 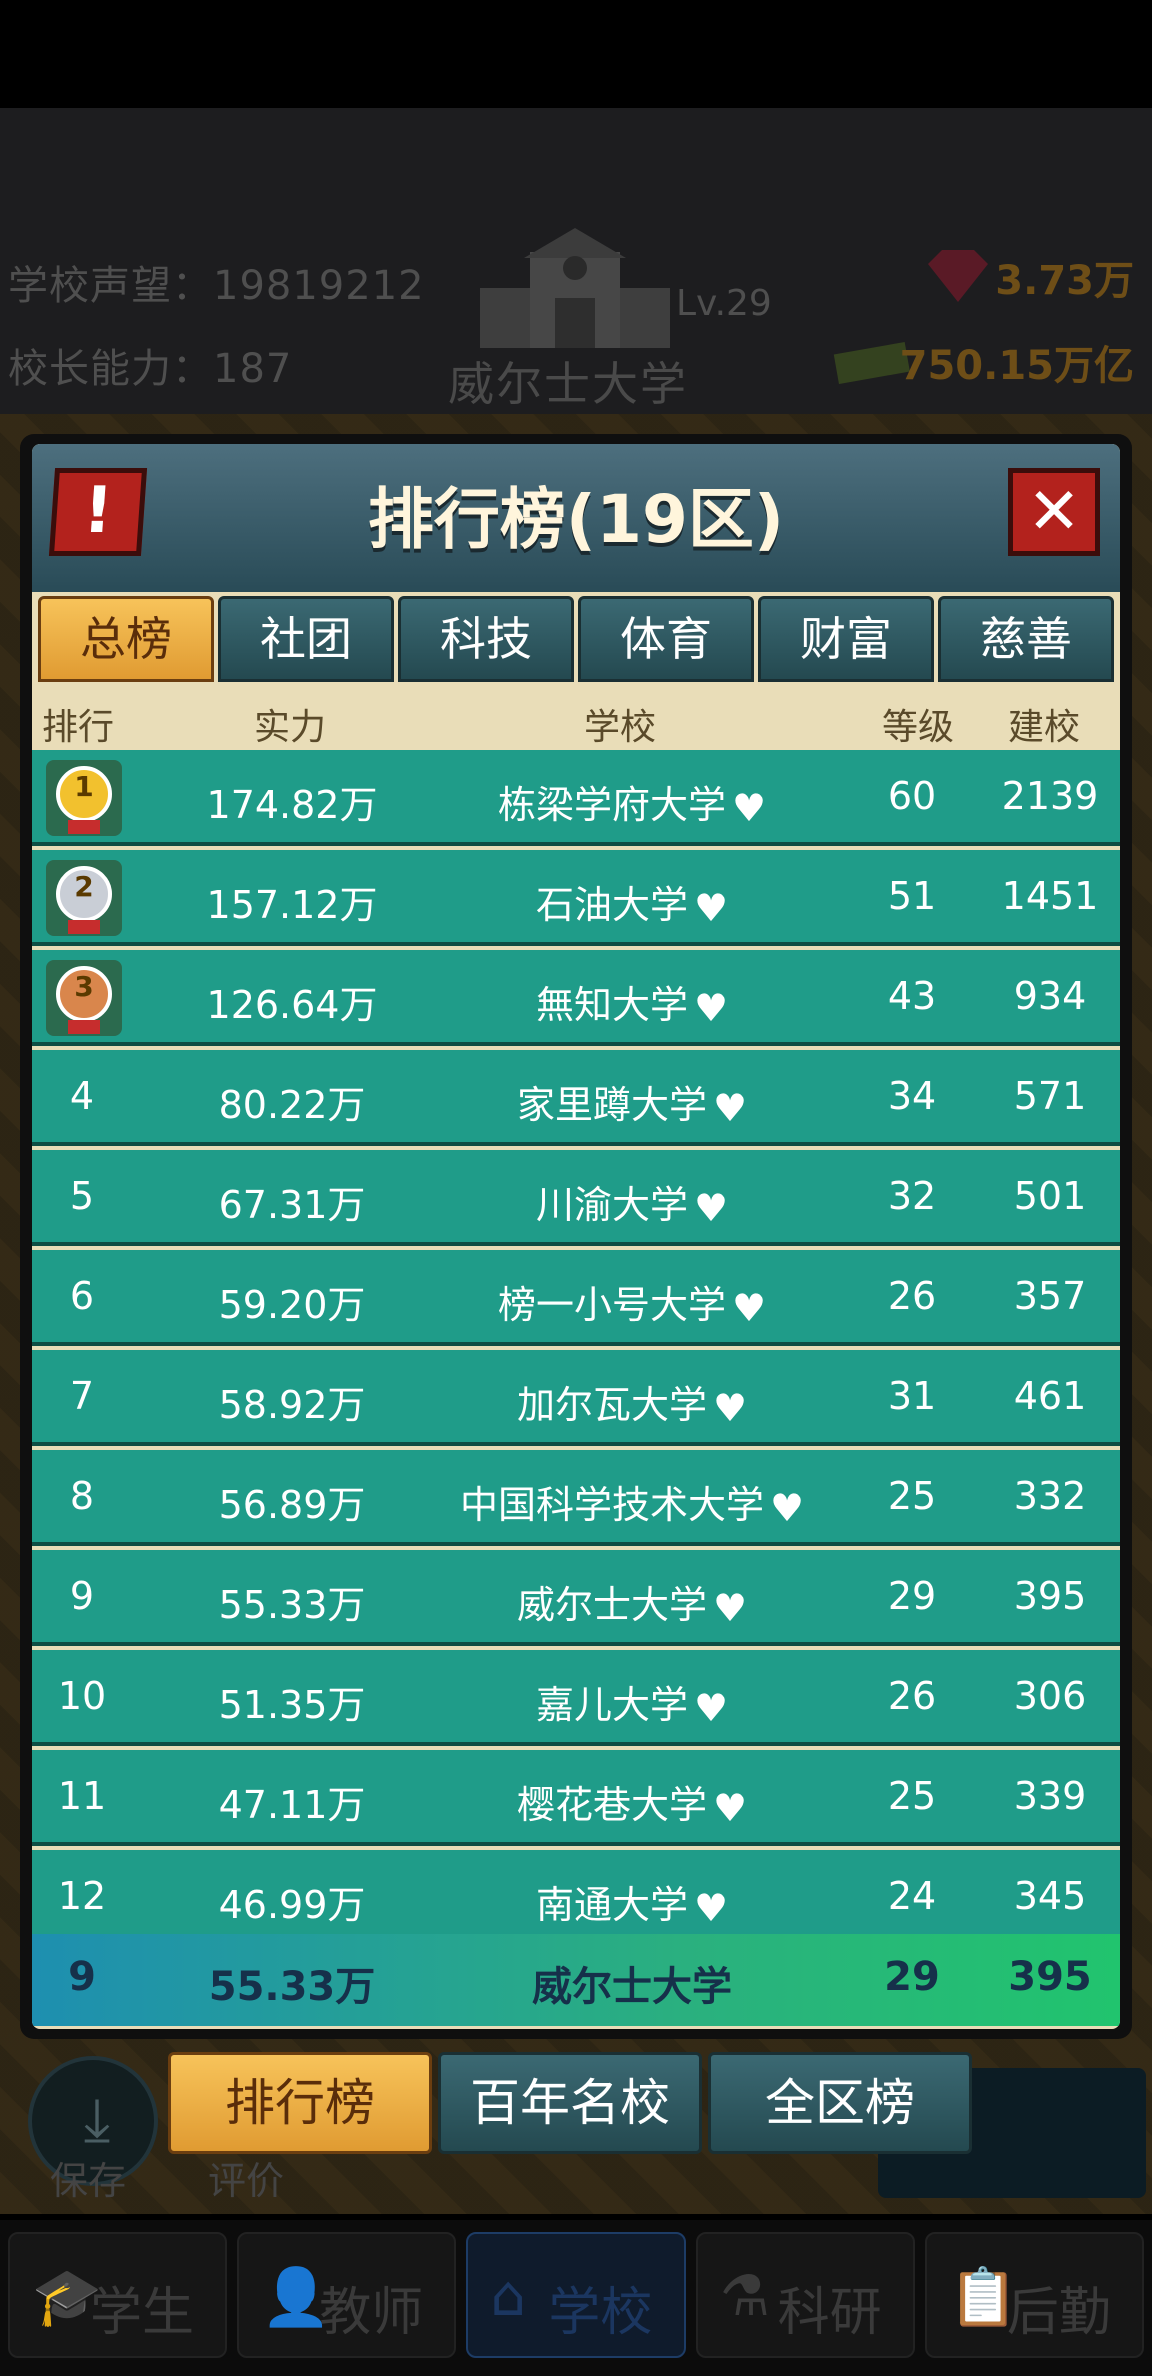 I want to click on power-cell: 56.89万, so click(x=292, y=1505).